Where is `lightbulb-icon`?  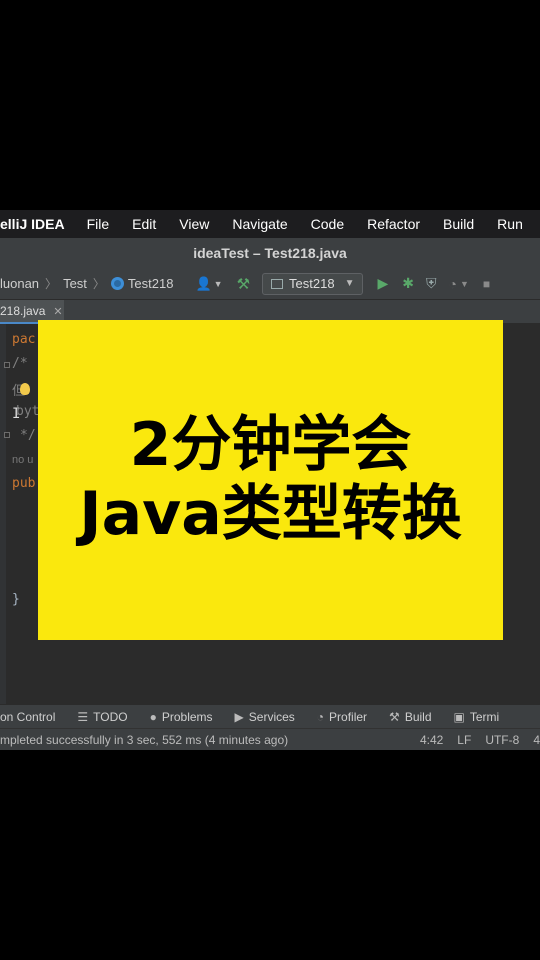 lightbulb-icon is located at coordinates (25, 389).